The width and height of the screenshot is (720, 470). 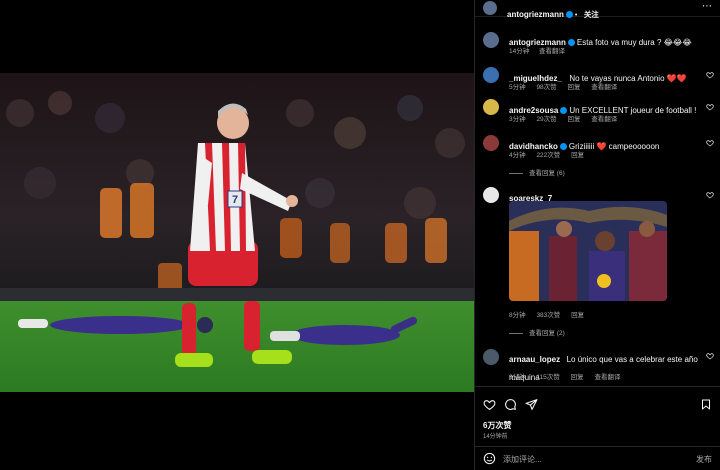 What do you see at coordinates (546, 119) in the screenshot?
I see `comment-likes: 29次赞` at bounding box center [546, 119].